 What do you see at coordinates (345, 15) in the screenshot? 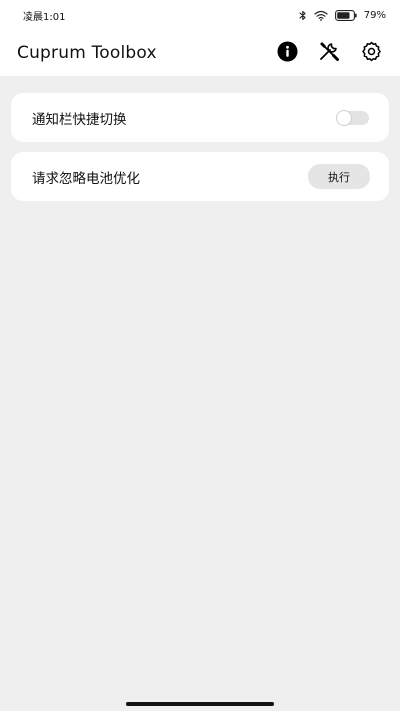
I see `battery-icon` at bounding box center [345, 15].